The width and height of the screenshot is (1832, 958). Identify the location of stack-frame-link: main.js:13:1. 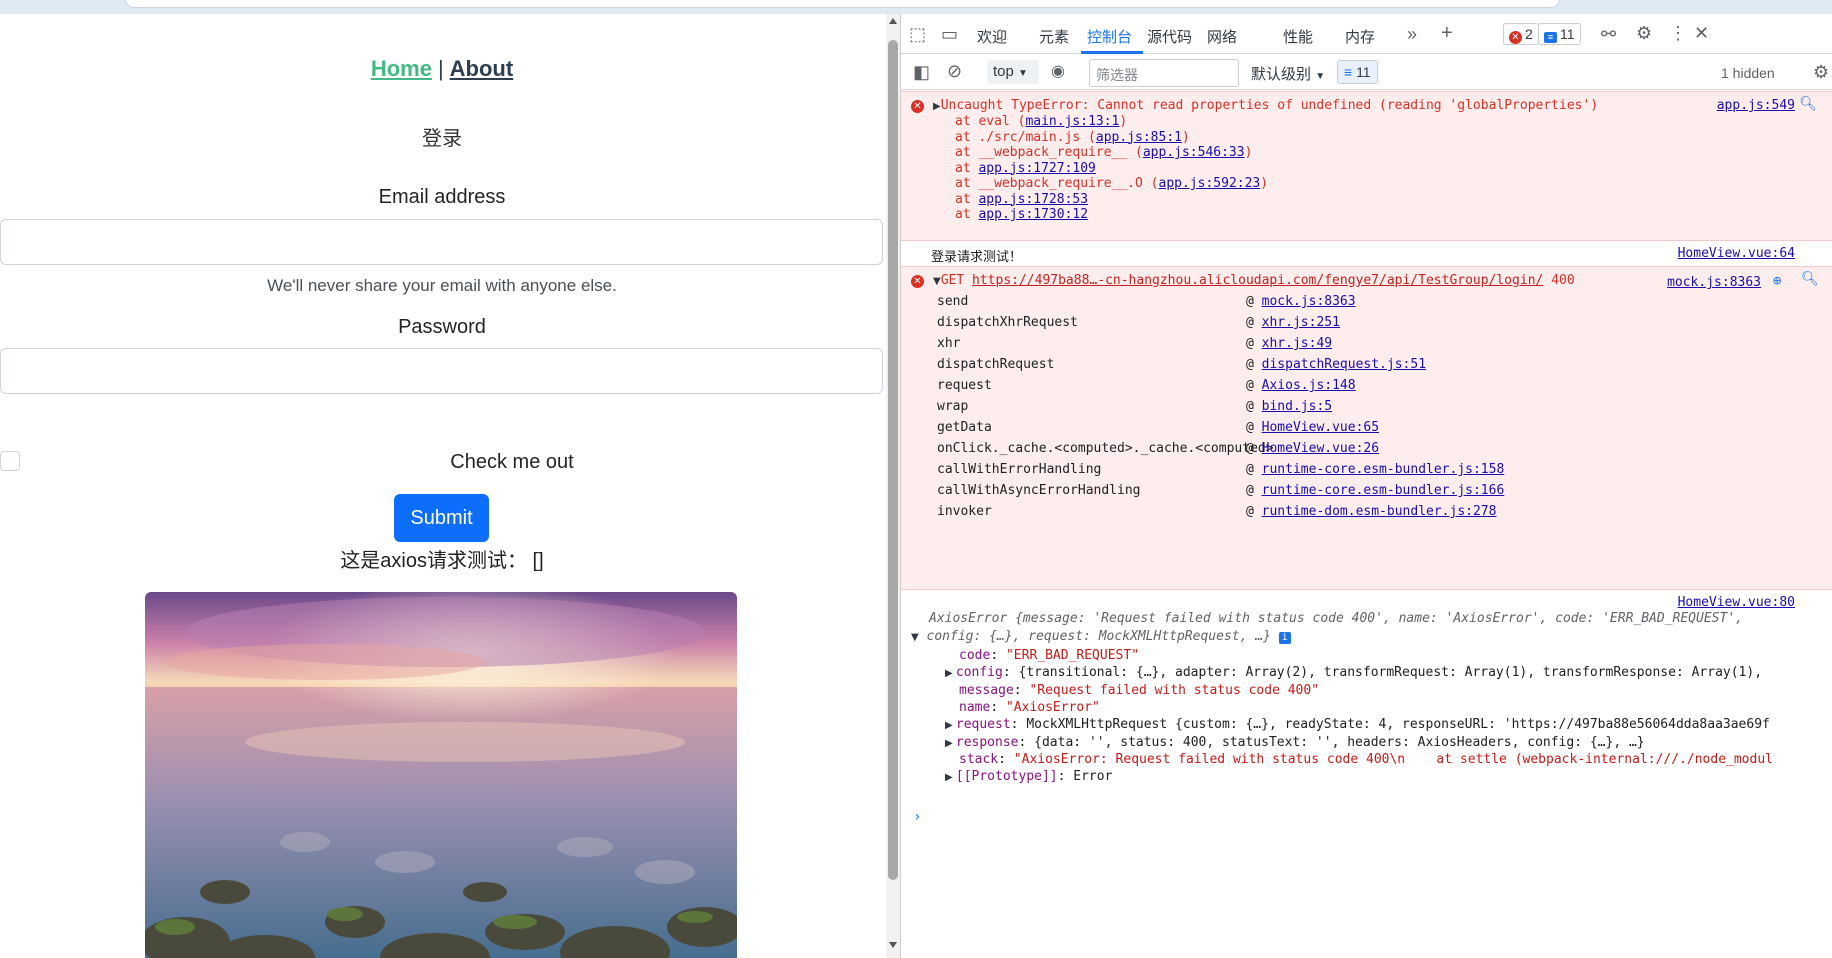
(1072, 121).